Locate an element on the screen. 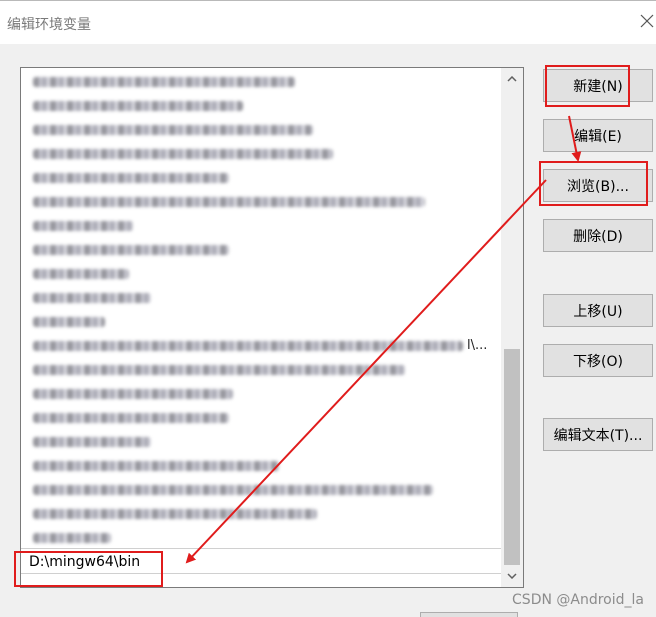 This screenshot has width=656, height=617. chevron-down-icon is located at coordinates (512, 576).